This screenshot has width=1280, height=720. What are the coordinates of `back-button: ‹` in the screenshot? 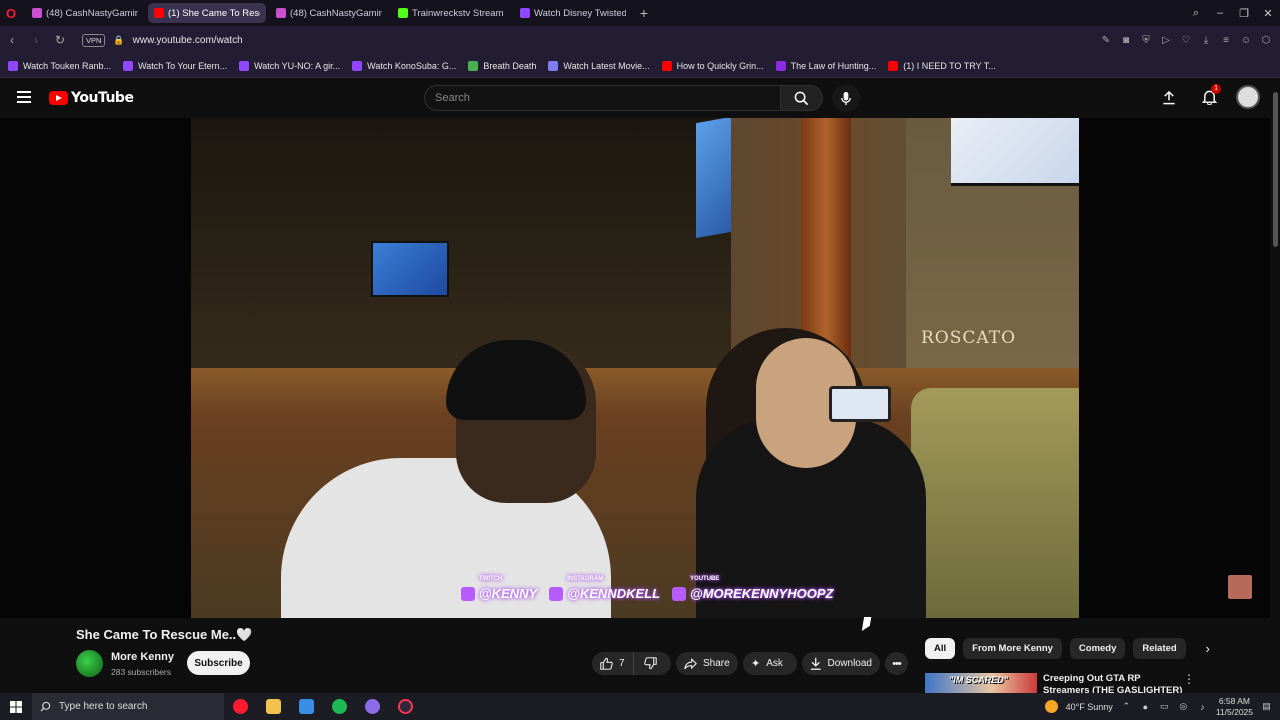 It's located at (12, 40).